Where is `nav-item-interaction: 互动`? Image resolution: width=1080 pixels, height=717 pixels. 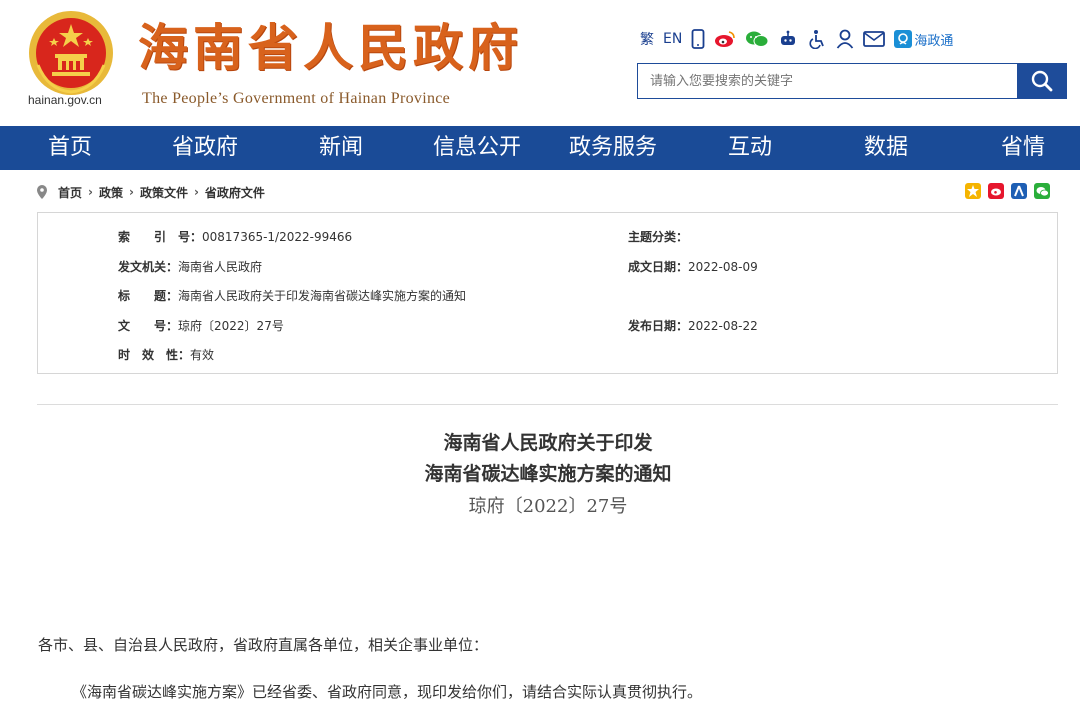 nav-item-interaction: 互动 is located at coordinates (750, 148).